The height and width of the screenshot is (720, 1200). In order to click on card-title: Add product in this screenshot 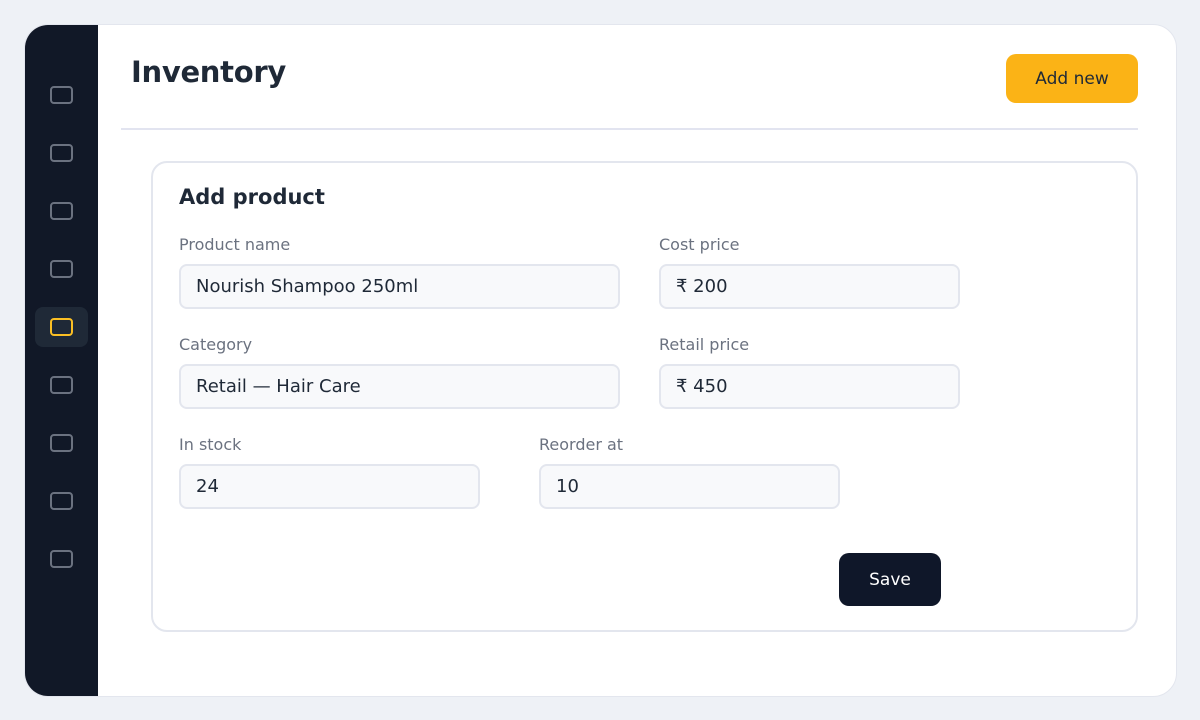, I will do `click(252, 197)`.